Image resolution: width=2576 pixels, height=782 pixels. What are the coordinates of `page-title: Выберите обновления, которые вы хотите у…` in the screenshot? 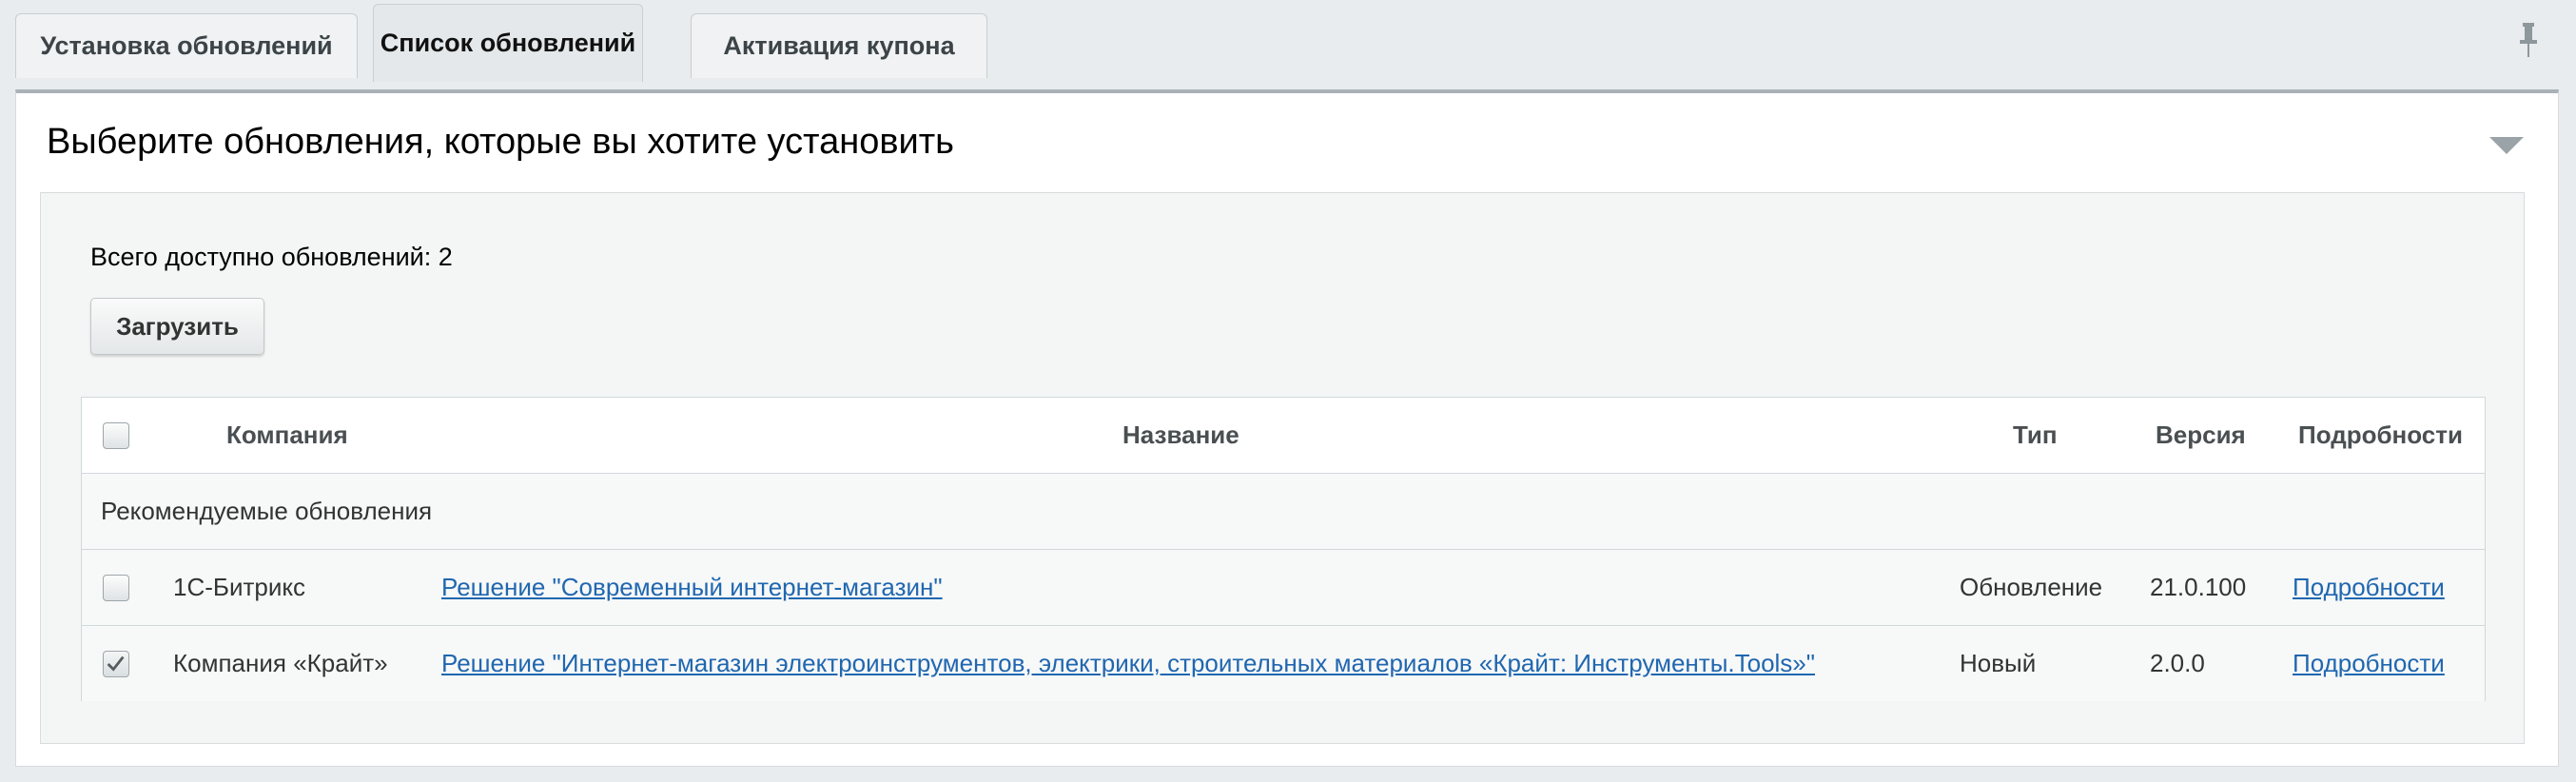 It's located at (501, 142).